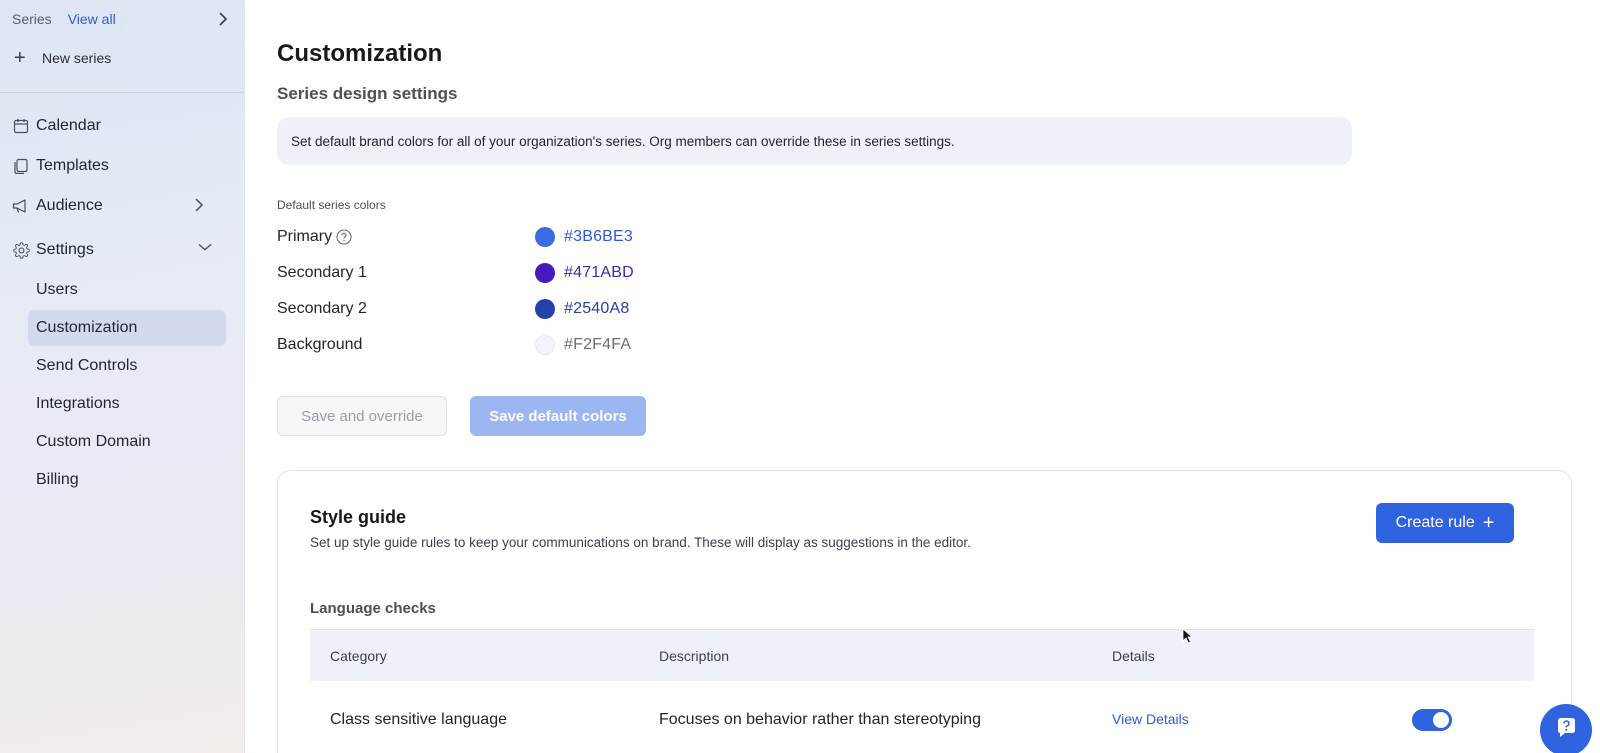 The width and height of the screenshot is (1600, 753). What do you see at coordinates (127, 290) in the screenshot?
I see `sidebar-item-users: Users` at bounding box center [127, 290].